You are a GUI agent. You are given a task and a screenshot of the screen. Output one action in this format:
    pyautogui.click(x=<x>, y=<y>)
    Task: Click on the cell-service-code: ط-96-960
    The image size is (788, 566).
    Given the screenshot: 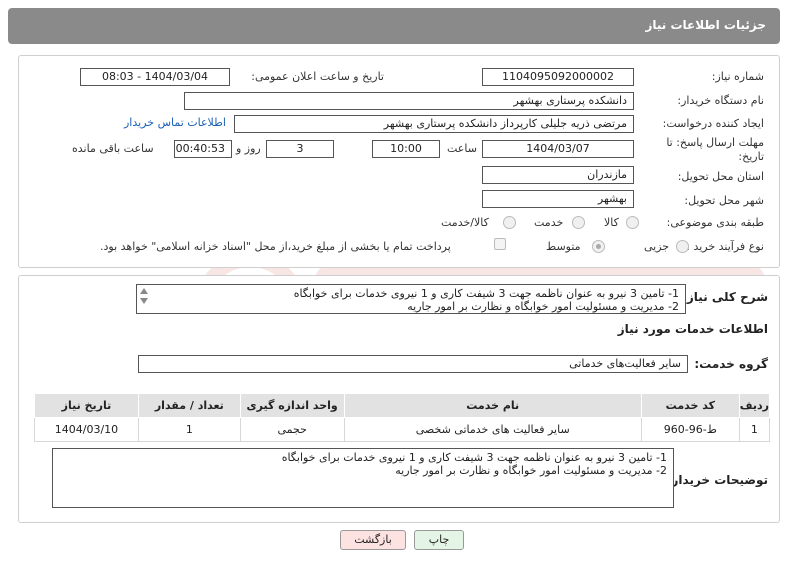 What is the action you would take?
    pyautogui.click(x=690, y=429)
    